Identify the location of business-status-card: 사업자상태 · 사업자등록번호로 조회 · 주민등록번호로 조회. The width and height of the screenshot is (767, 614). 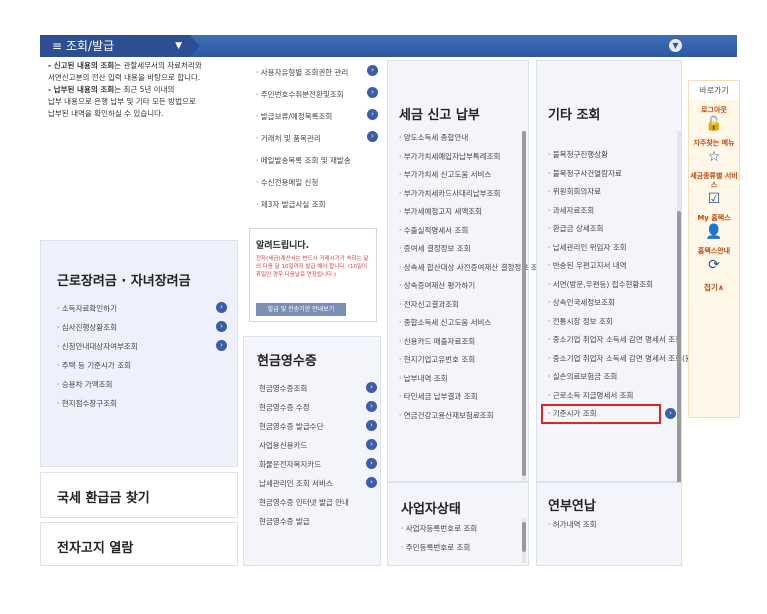
(458, 524).